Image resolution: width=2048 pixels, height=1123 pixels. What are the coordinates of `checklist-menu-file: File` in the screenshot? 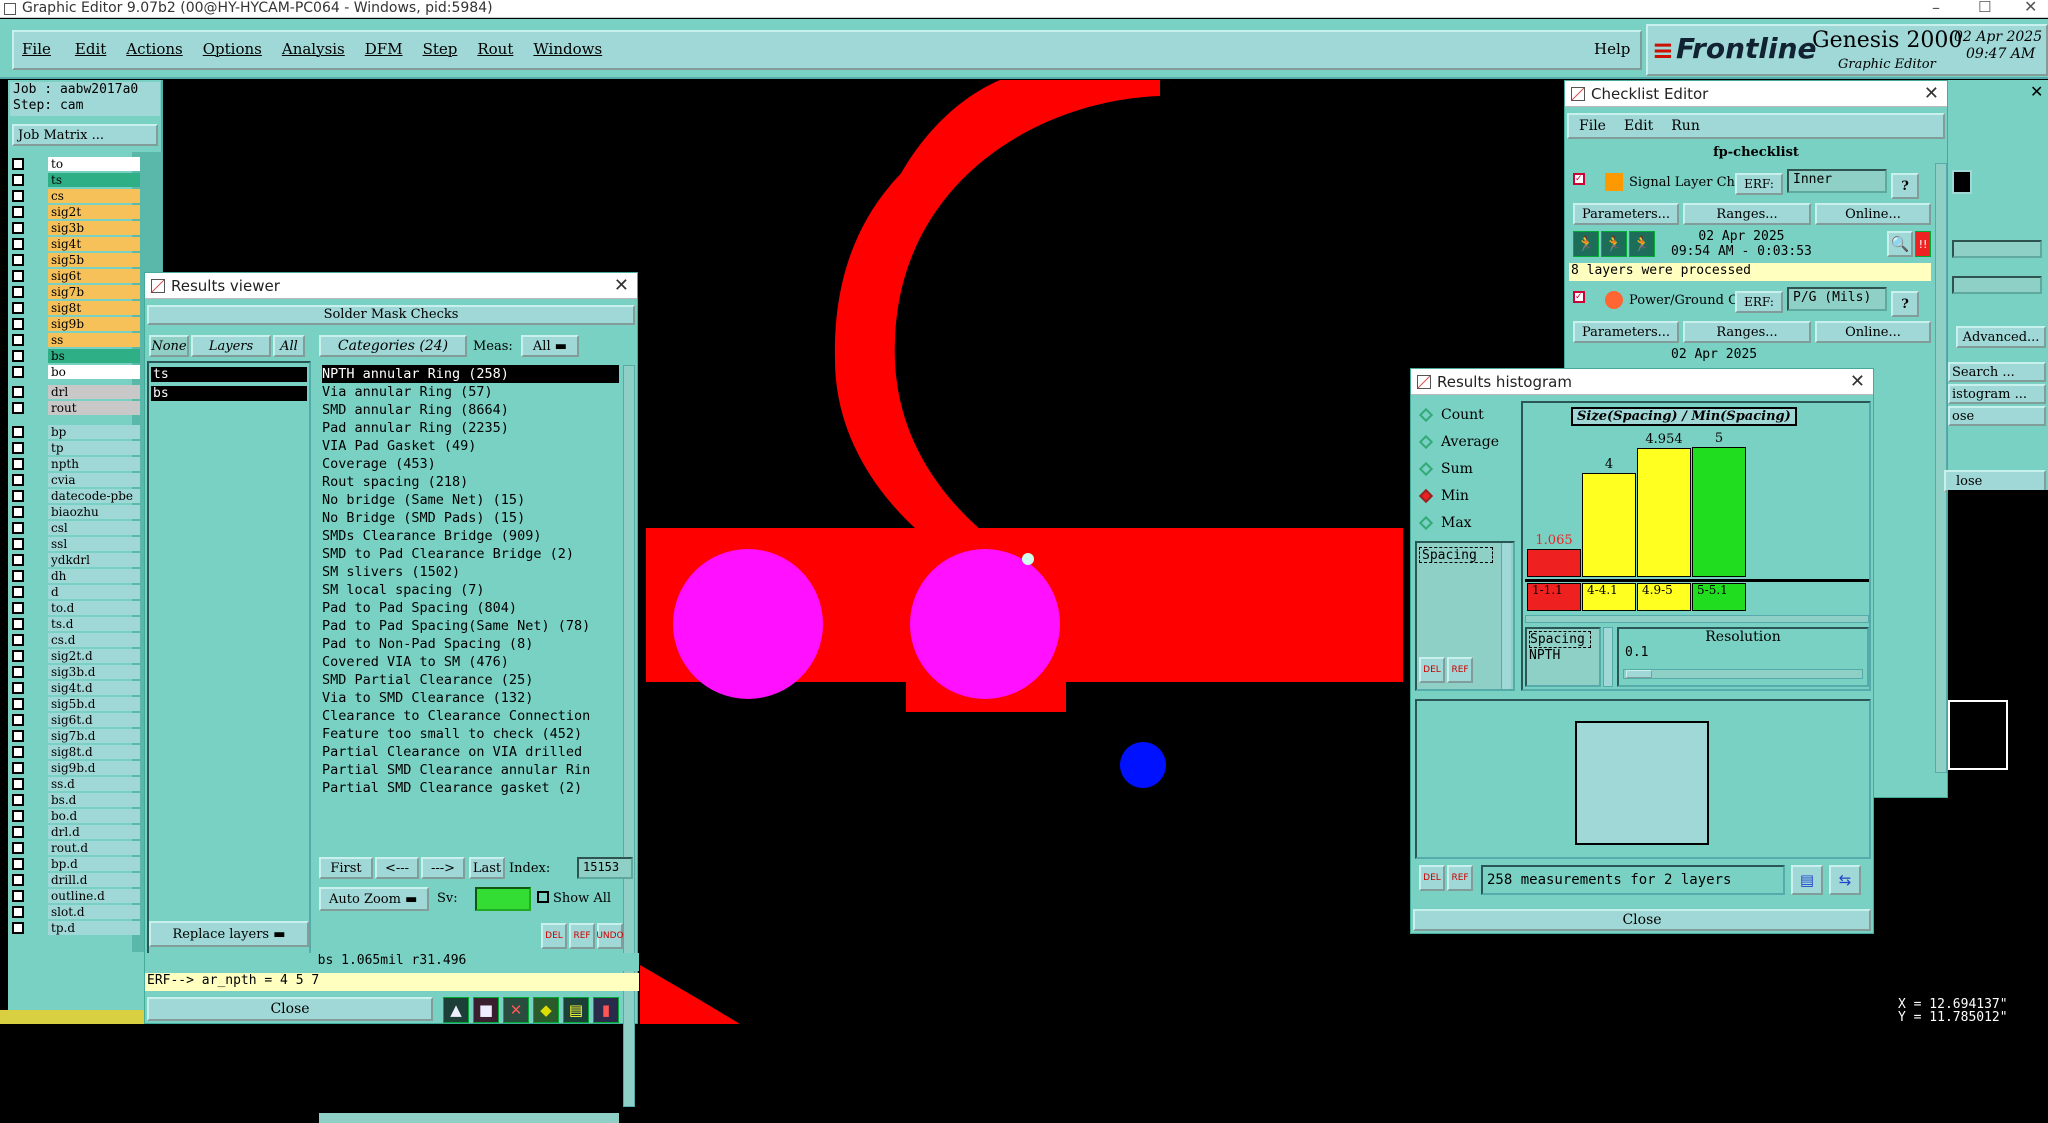 It's located at (1592, 126).